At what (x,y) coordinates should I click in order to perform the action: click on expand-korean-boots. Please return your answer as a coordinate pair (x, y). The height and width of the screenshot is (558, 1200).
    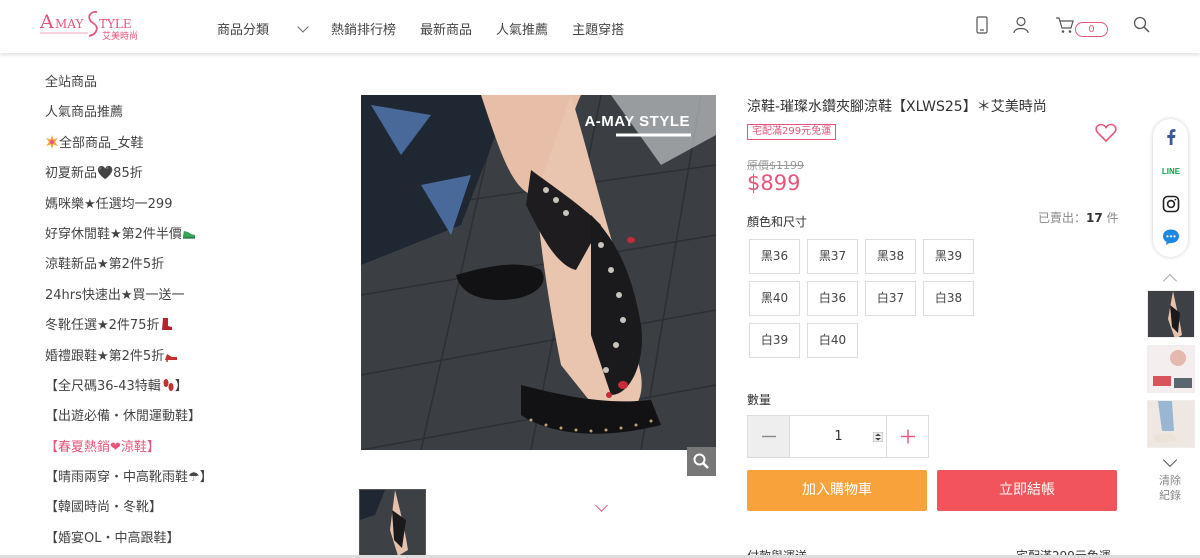
    Looking at the image, I should click on (452, 508).